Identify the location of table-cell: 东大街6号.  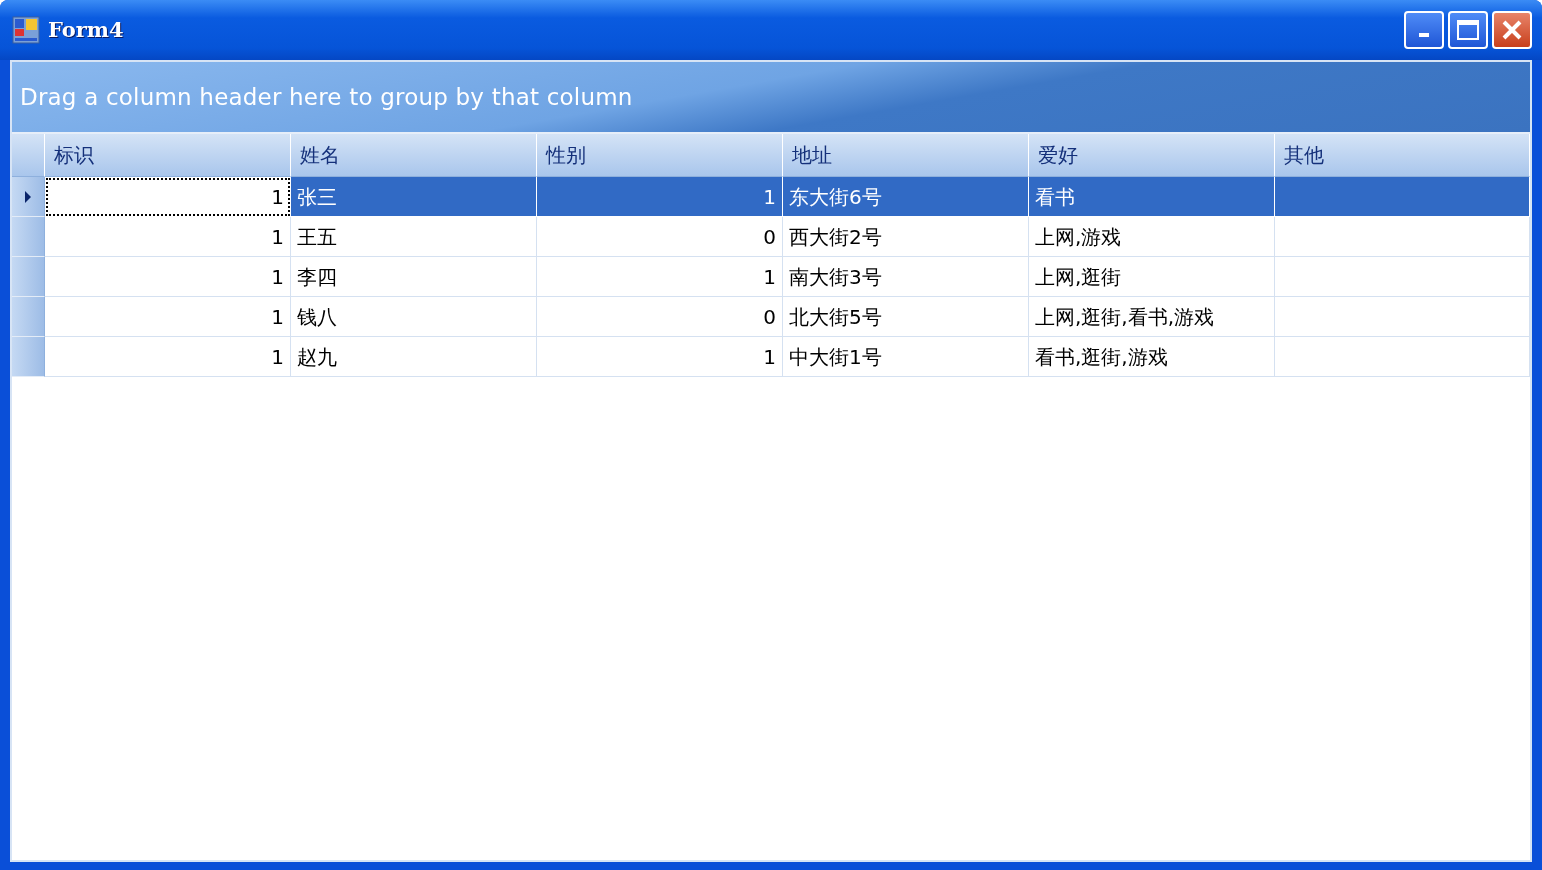
(906, 197).